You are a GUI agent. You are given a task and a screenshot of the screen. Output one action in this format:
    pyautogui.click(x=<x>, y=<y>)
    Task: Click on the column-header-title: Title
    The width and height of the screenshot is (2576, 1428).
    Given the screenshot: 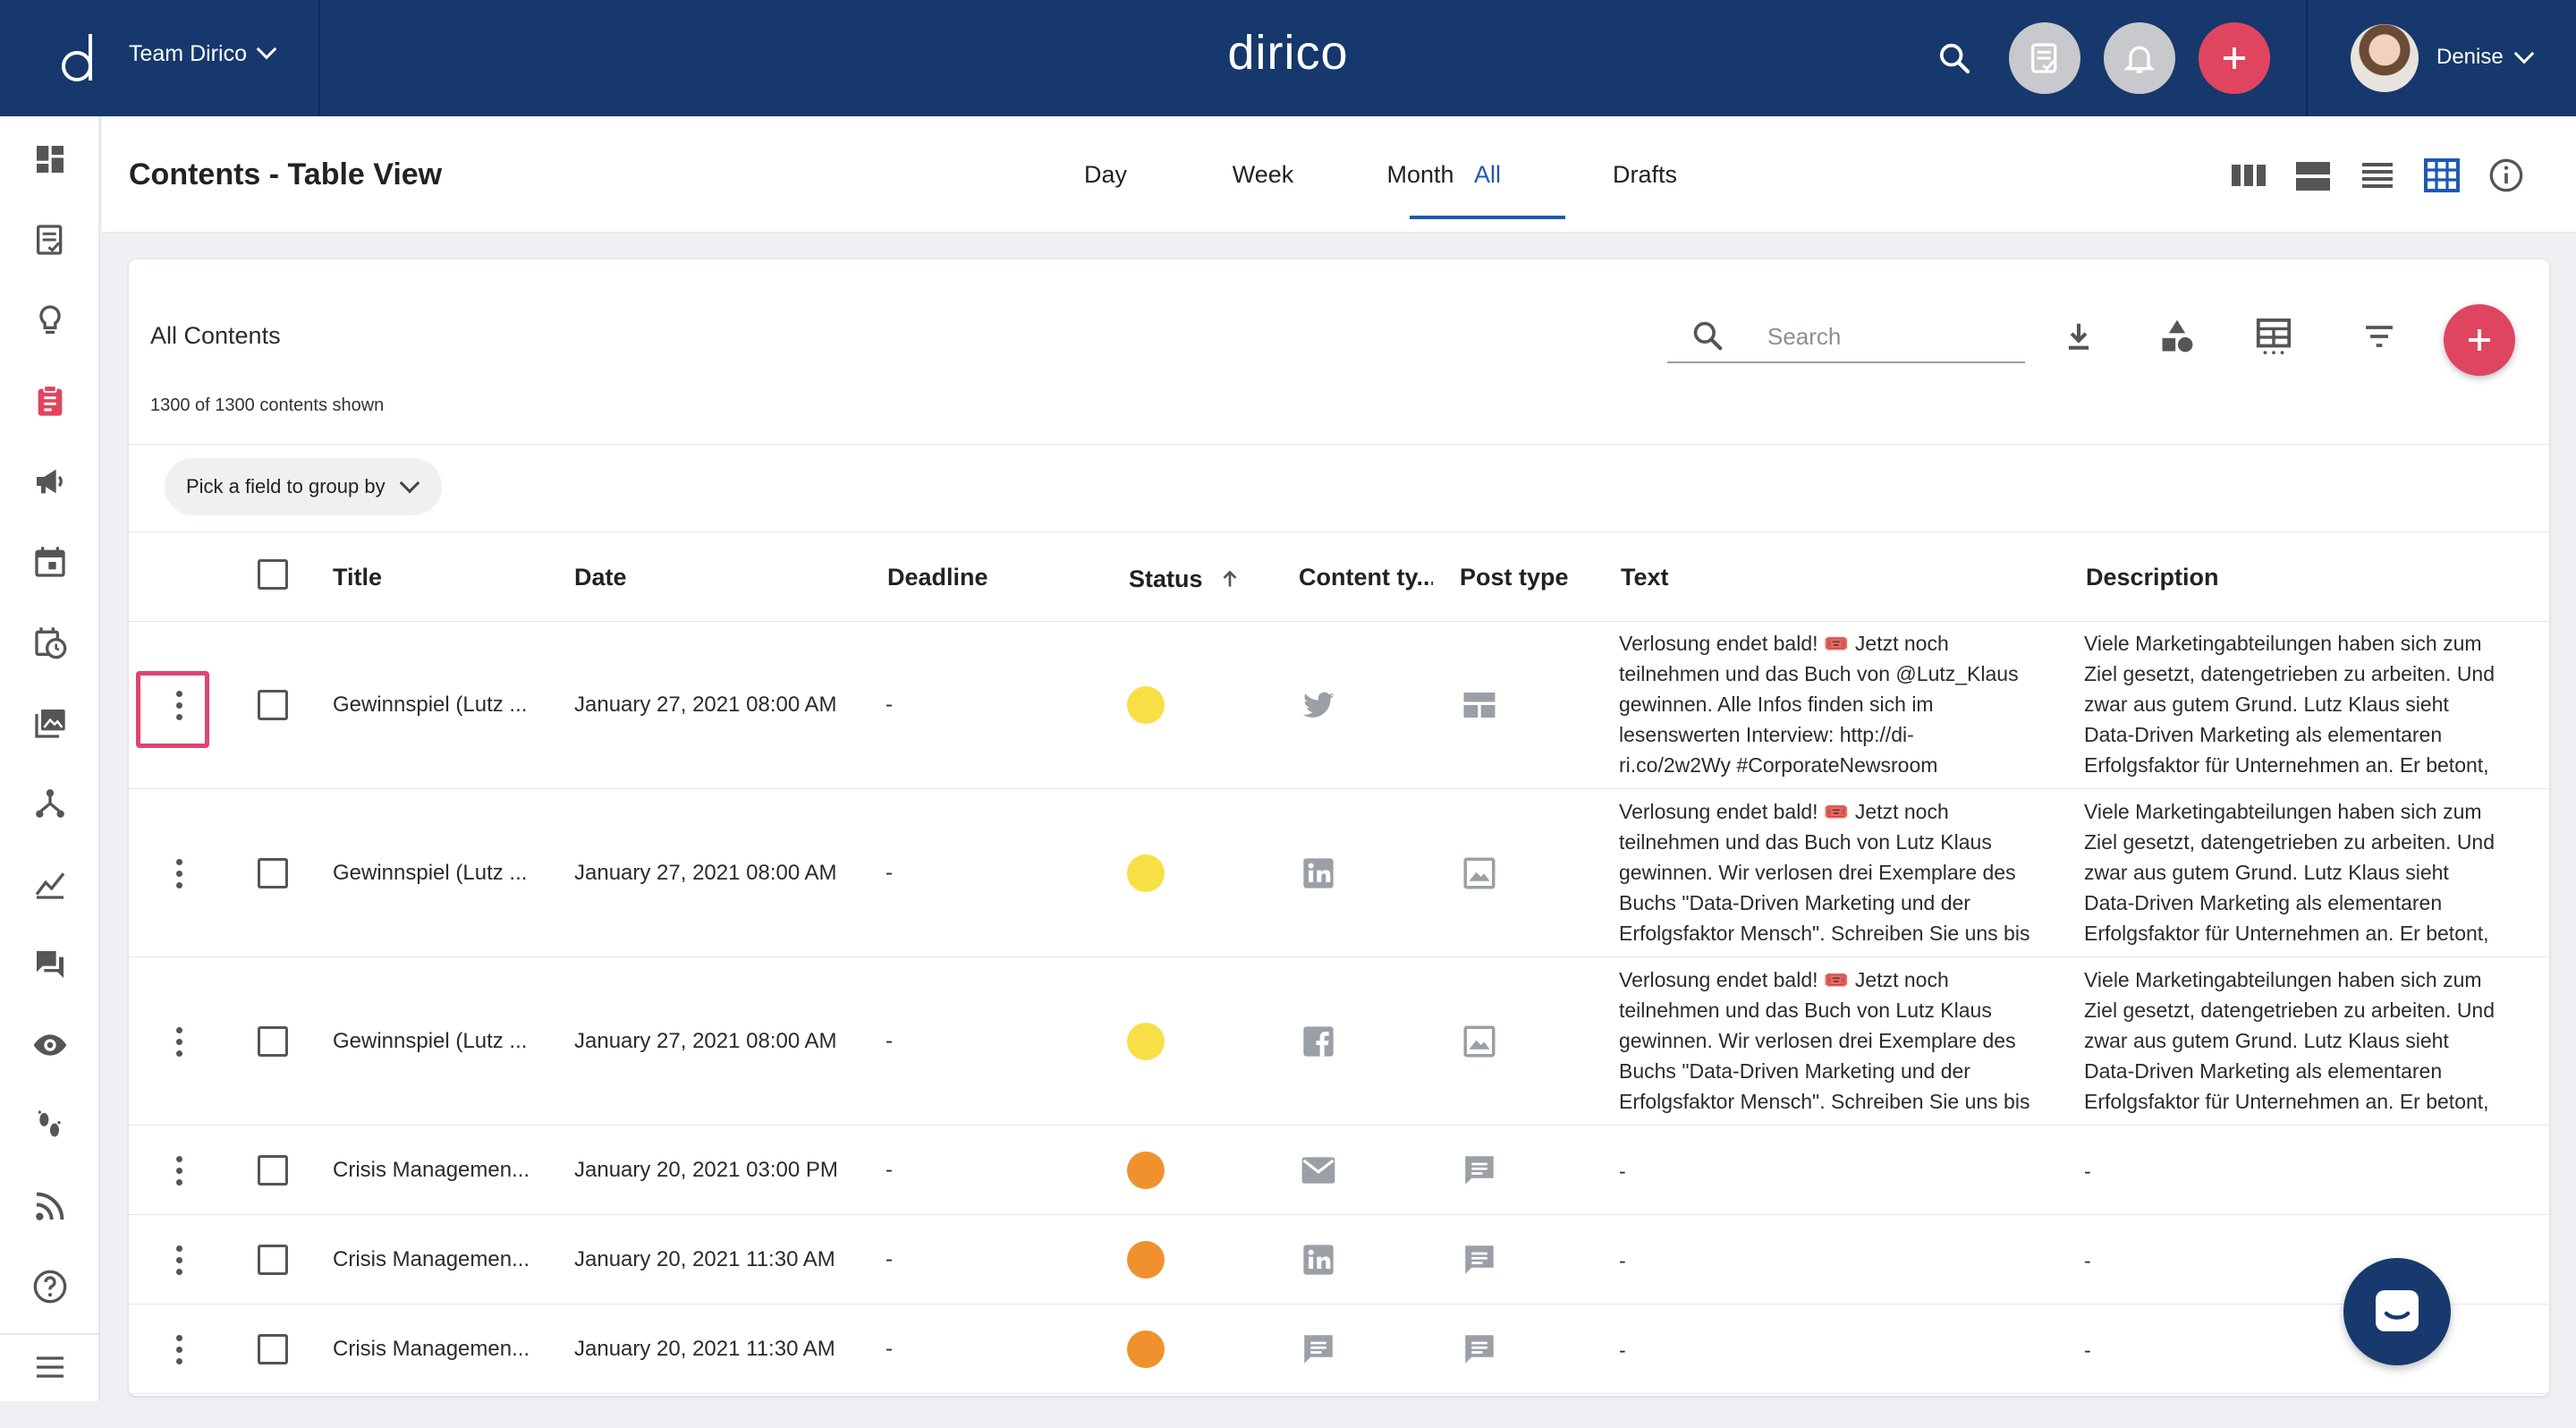 What is the action you would take?
    pyautogui.click(x=357, y=577)
    